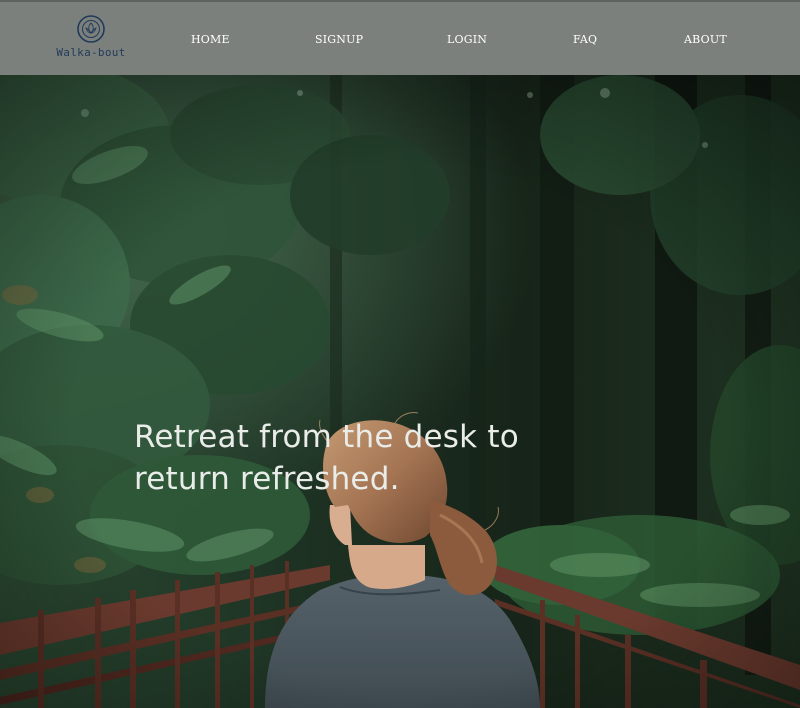  What do you see at coordinates (91, 29) in the screenshot?
I see `lotus-icon` at bounding box center [91, 29].